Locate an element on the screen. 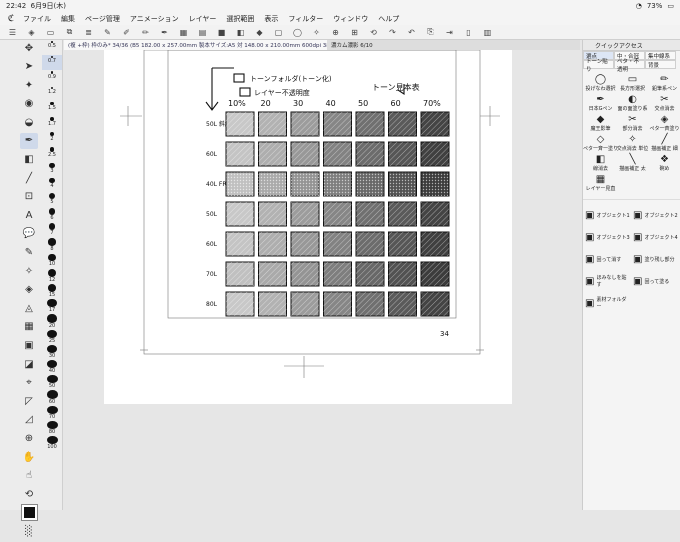 This screenshot has width=680, height=542. menu-filter: フィルター is located at coordinates (305, 19).